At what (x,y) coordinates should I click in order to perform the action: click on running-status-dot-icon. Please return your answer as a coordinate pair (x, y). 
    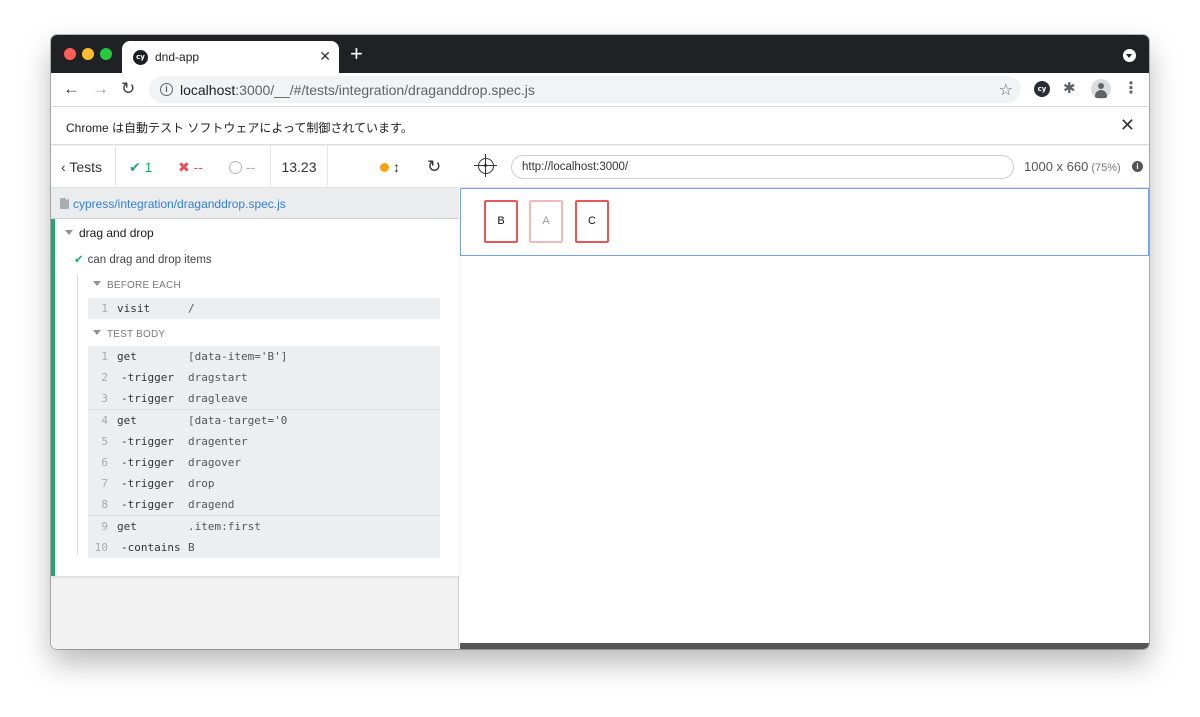
    Looking at the image, I should click on (384, 167).